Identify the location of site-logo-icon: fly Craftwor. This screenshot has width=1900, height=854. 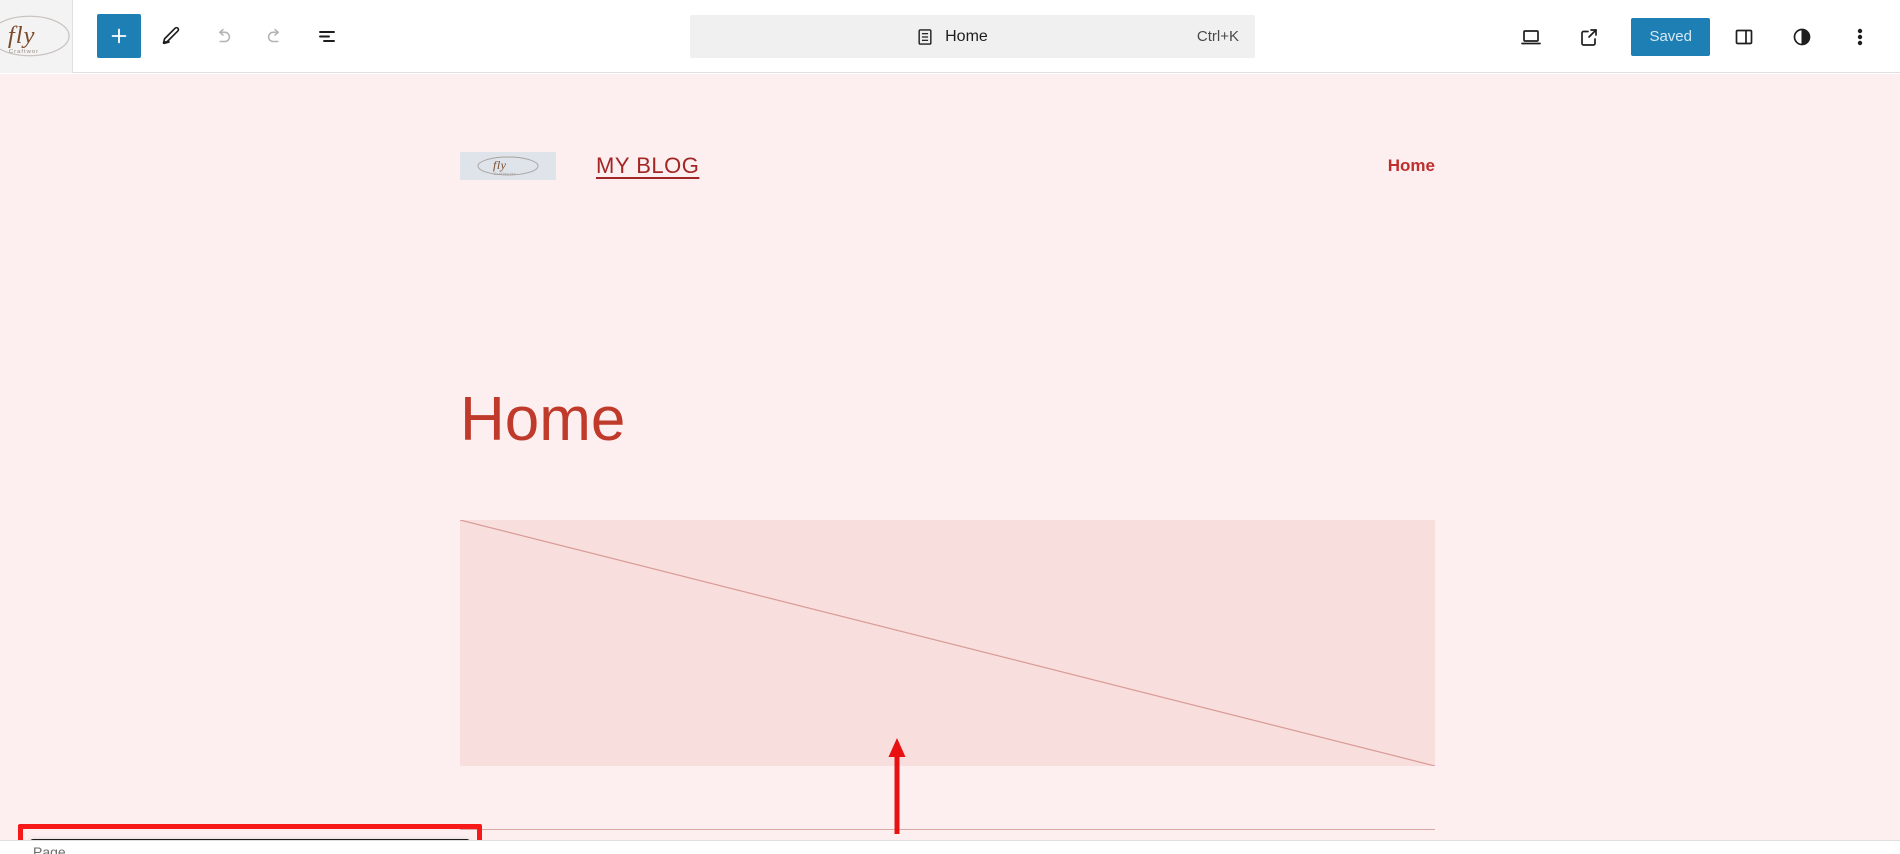
(35, 36).